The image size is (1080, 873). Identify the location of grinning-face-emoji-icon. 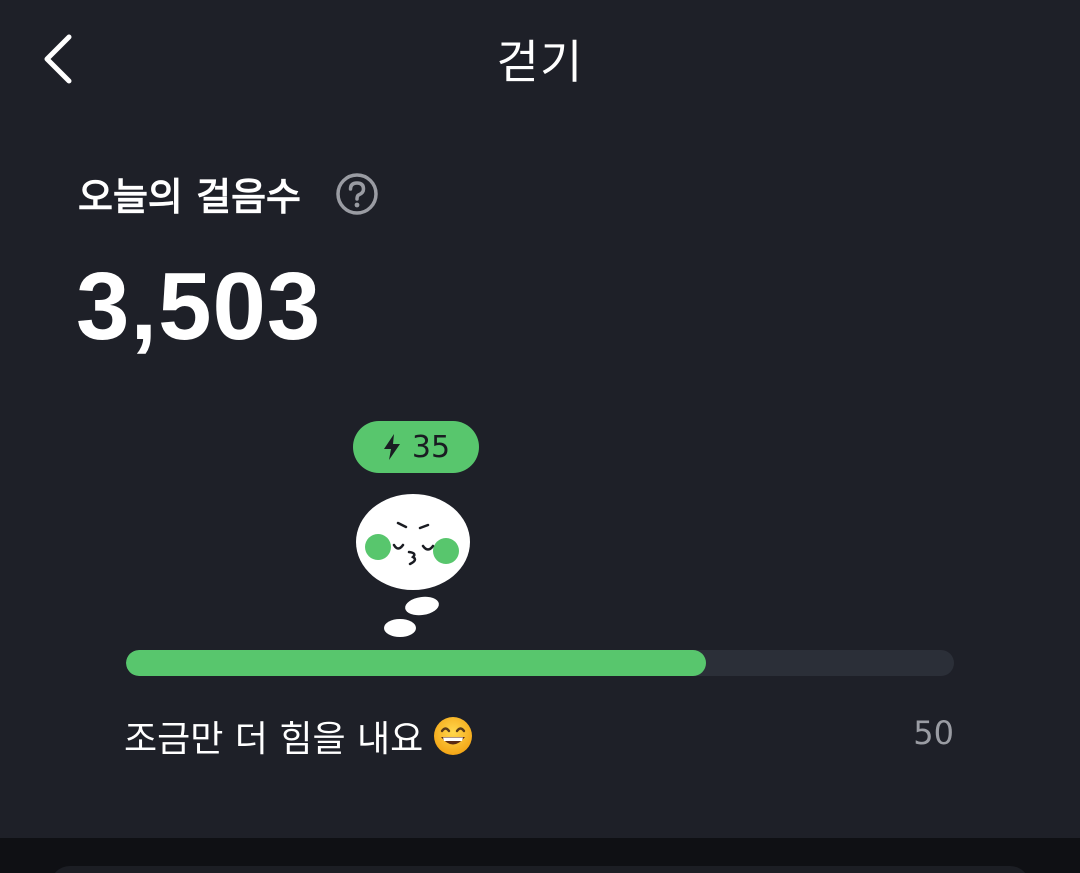
(453, 736).